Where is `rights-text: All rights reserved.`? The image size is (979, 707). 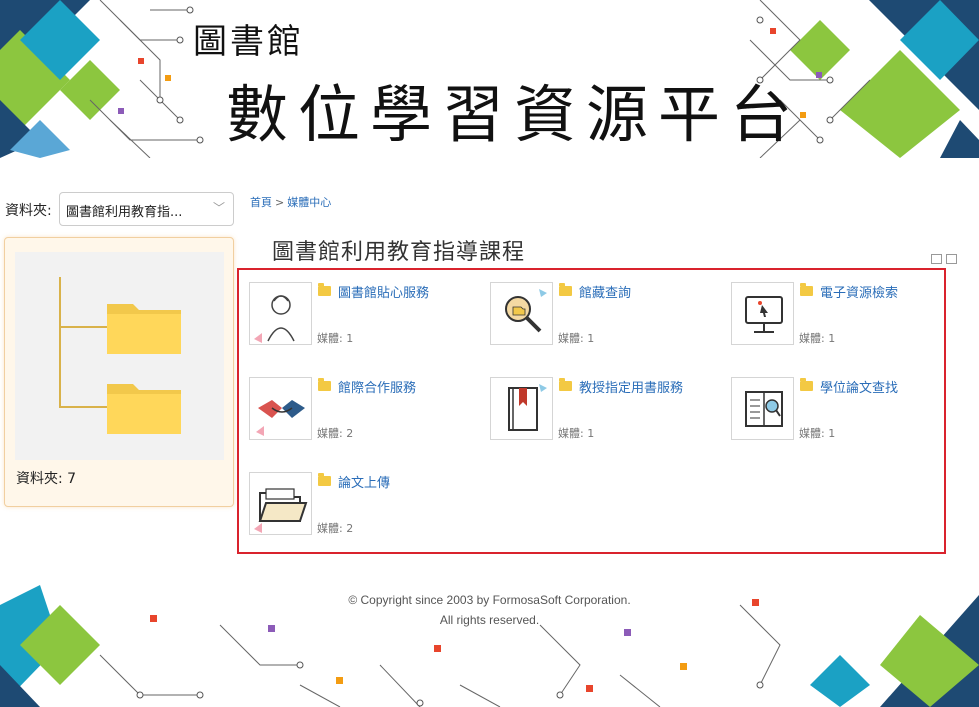 rights-text: All rights reserved. is located at coordinates (489, 620).